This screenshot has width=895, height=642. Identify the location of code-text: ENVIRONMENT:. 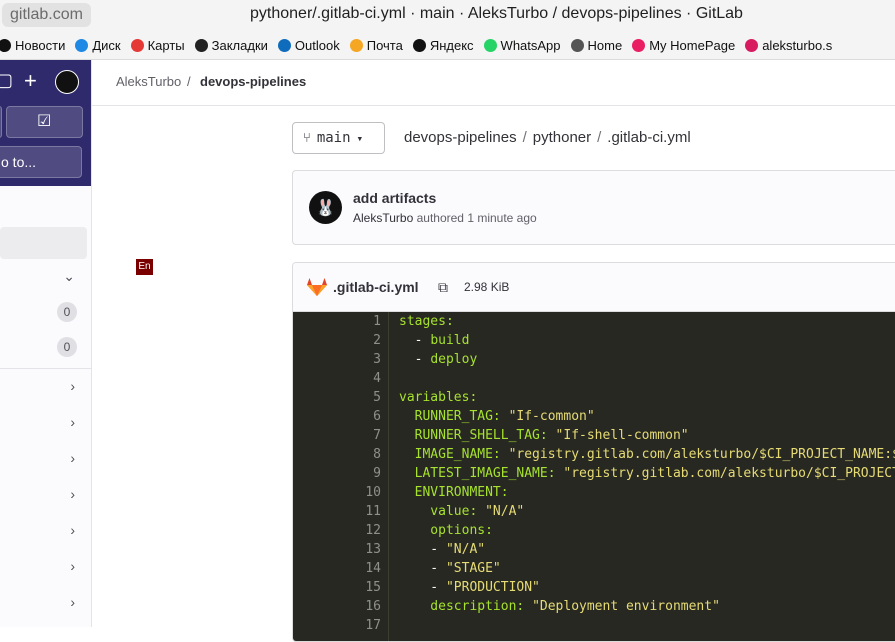
(454, 492).